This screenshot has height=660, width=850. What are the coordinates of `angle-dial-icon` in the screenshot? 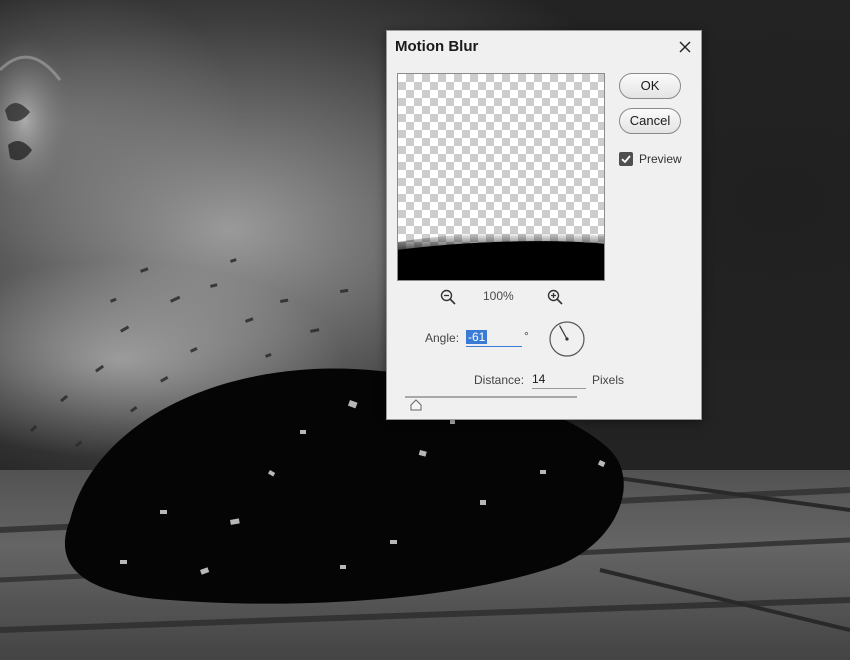 It's located at (567, 339).